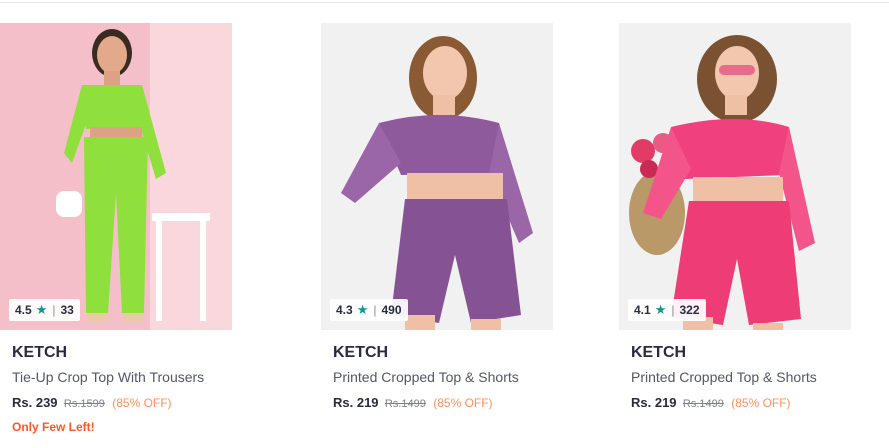  Describe the element at coordinates (23, 310) in the screenshot. I see `rating-value: 4.5` at that location.